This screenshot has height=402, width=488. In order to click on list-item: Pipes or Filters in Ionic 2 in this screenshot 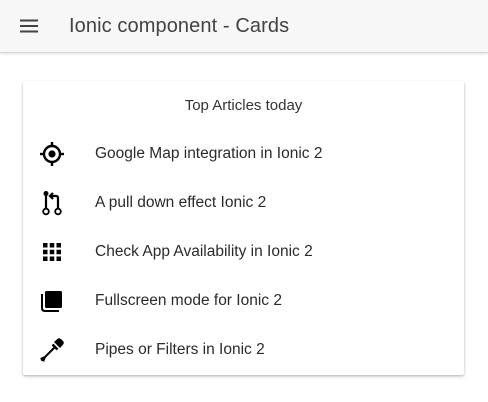, I will do `click(243, 349)`.